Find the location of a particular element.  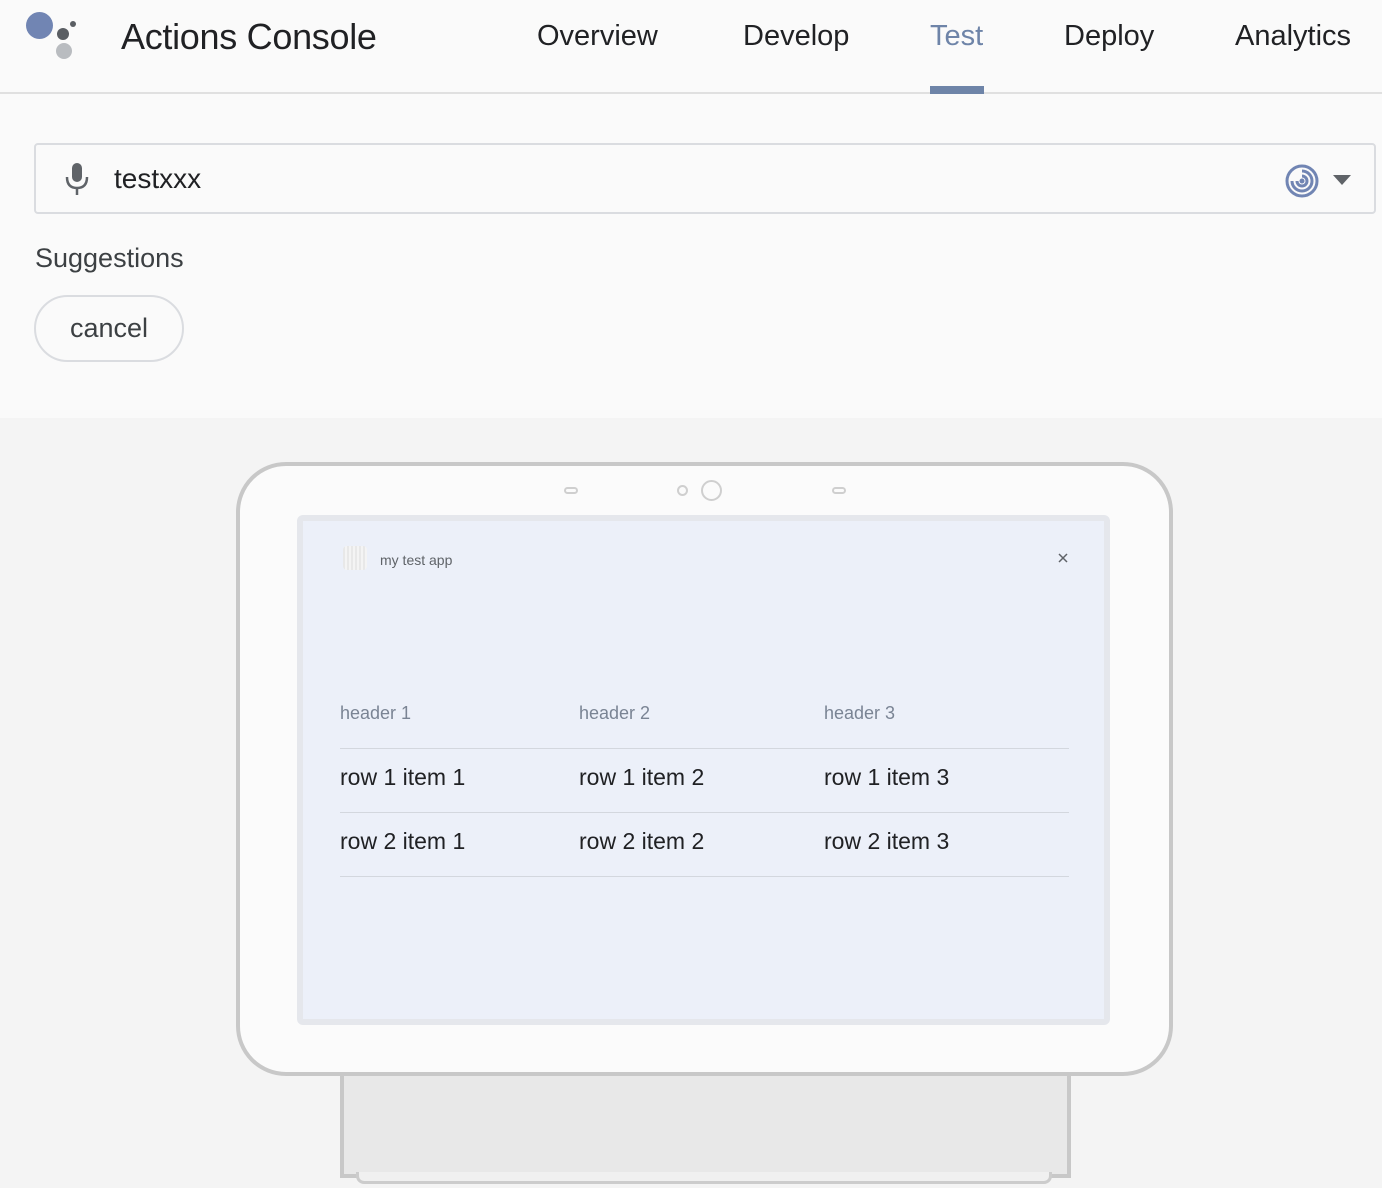

table-cell: row 1 item 3 is located at coordinates (887, 777).